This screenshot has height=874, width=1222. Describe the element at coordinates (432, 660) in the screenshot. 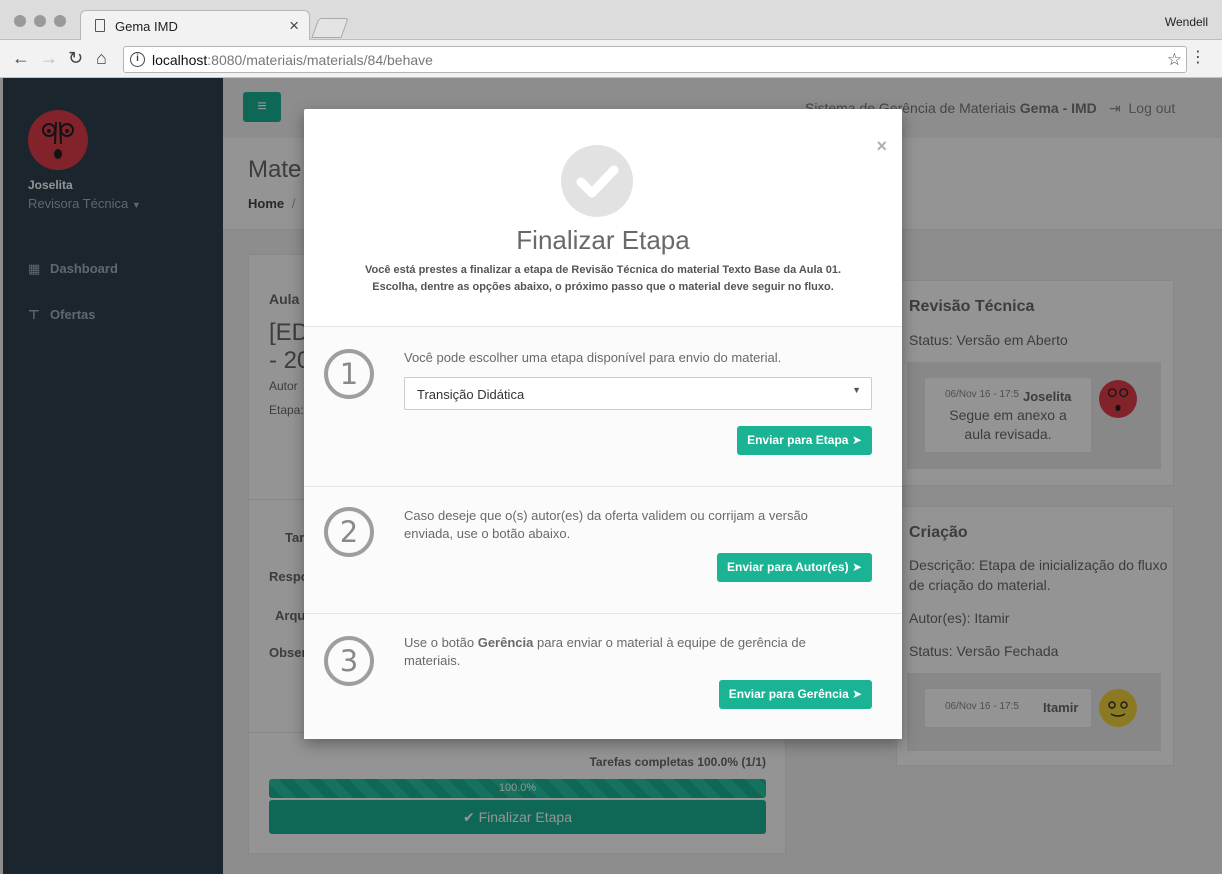

I see `step-text-line2: materiais.` at that location.